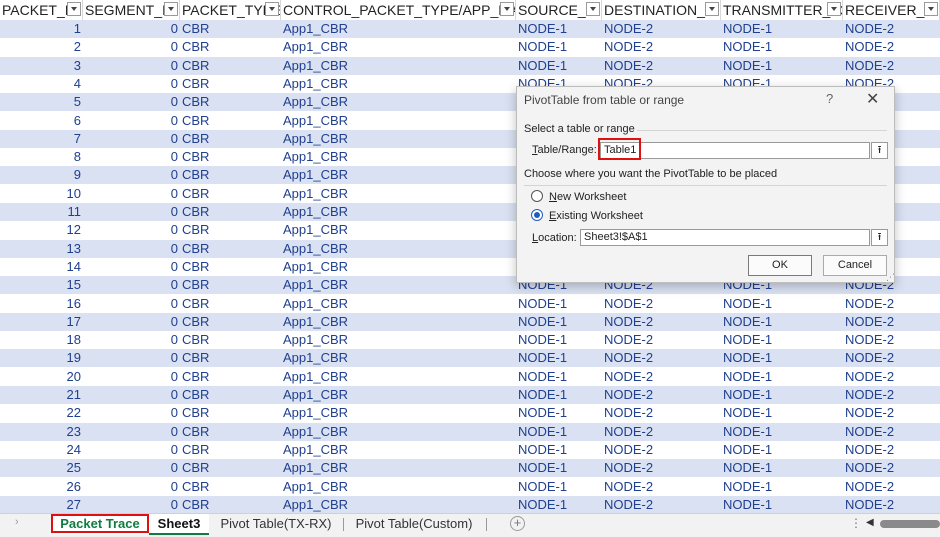  What do you see at coordinates (537, 196) in the screenshot?
I see `new-worksheet-radio` at bounding box center [537, 196].